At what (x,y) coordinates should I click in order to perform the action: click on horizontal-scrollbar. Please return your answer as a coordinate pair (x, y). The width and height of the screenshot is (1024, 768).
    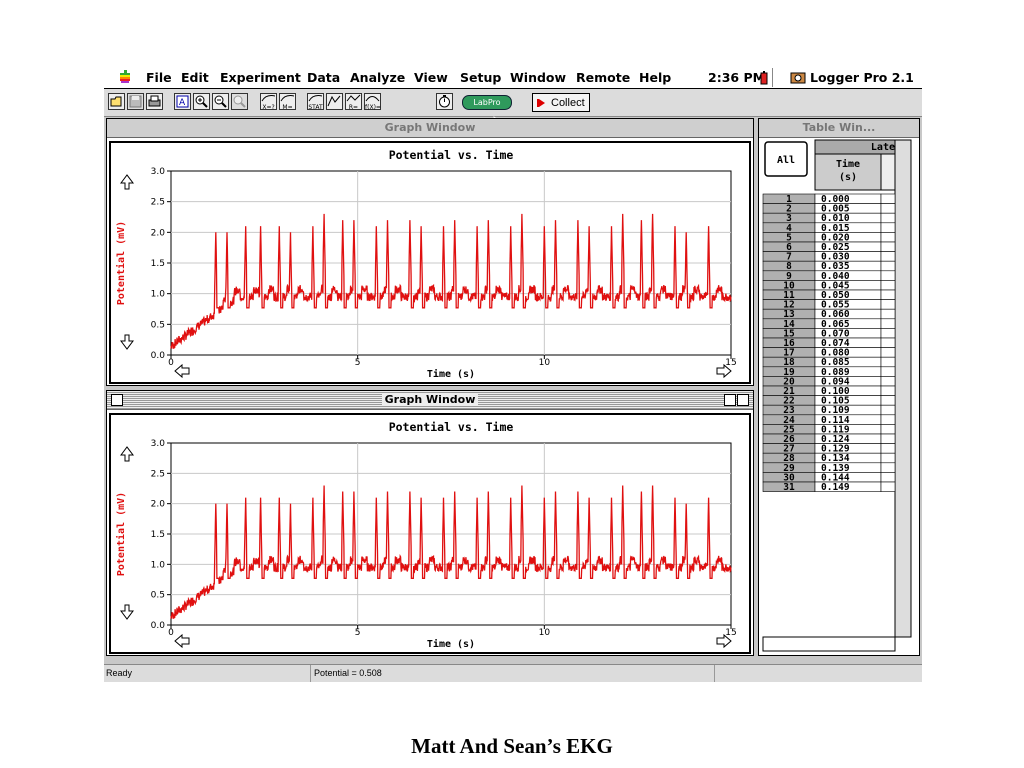
    Looking at the image, I should click on (829, 644).